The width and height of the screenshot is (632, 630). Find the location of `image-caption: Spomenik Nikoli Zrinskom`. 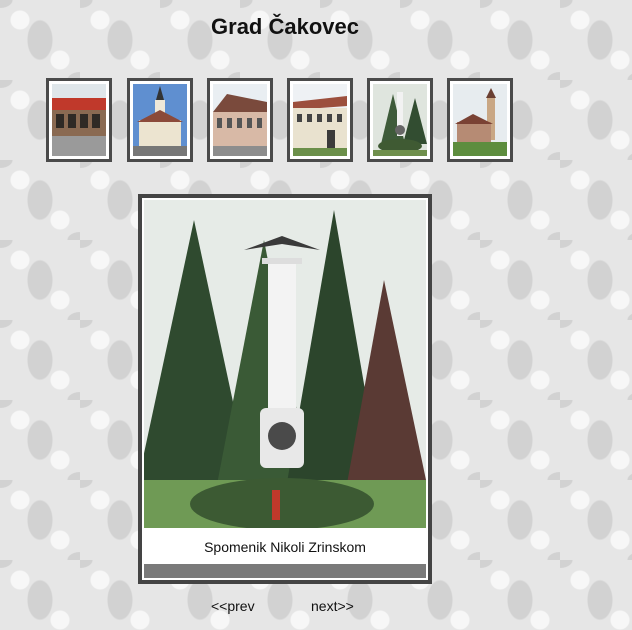

image-caption: Spomenik Nikoli Zrinskom is located at coordinates (285, 547).